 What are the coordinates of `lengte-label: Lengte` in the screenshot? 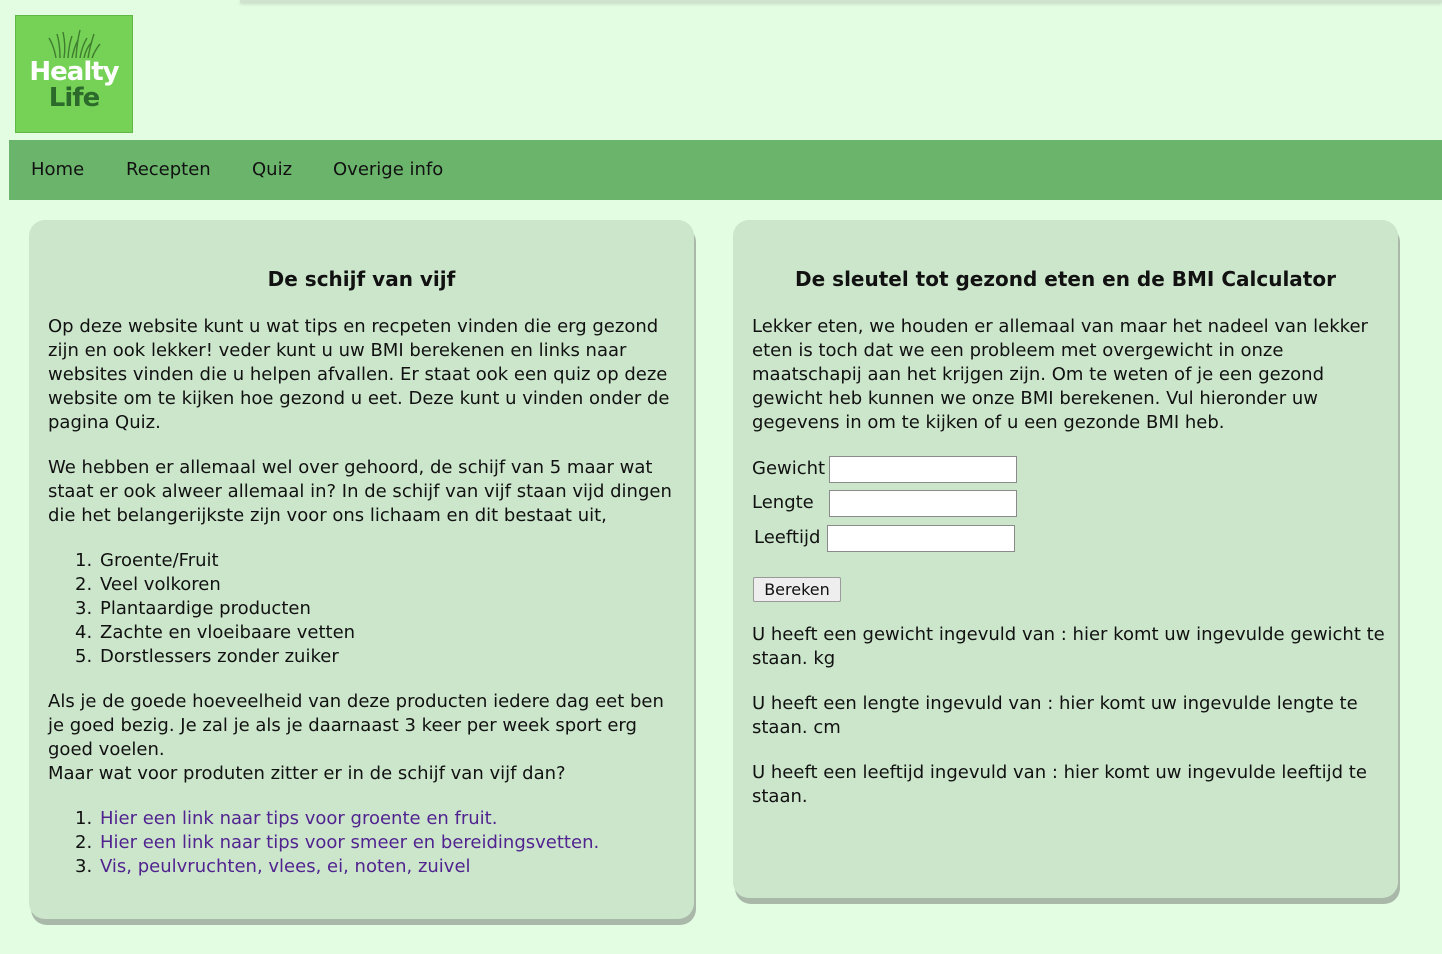 It's located at (783, 502).